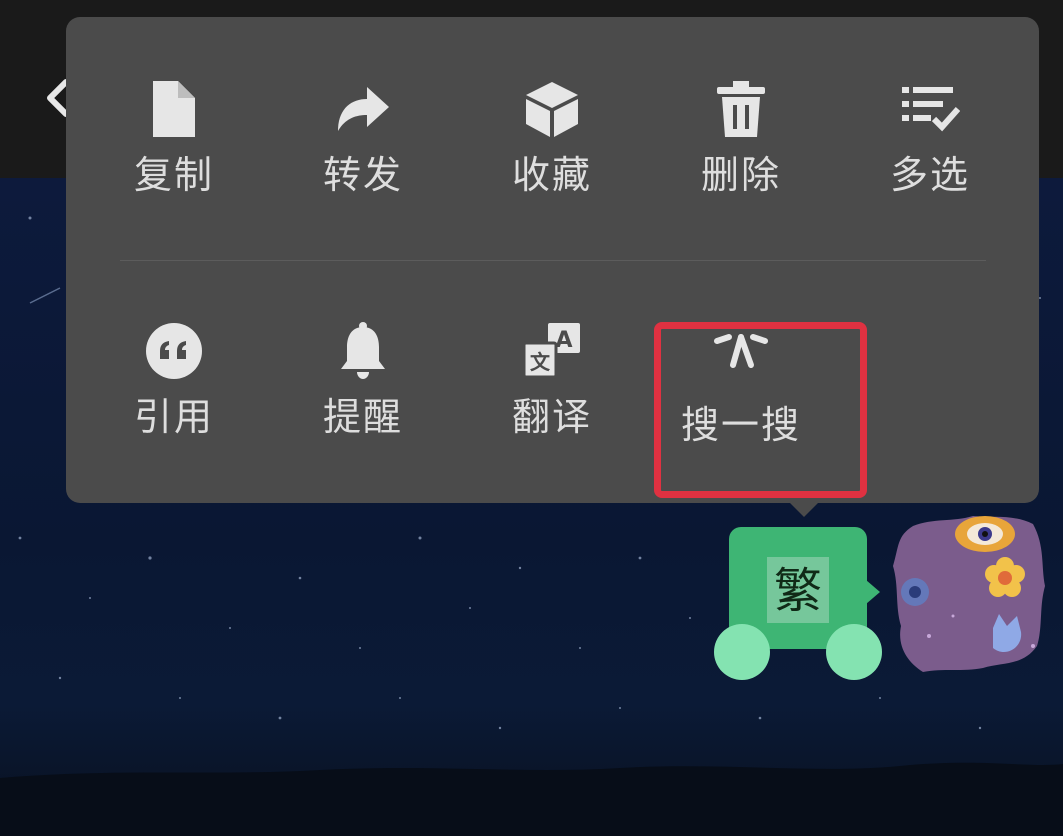  I want to click on menu-item-forward: 转发, so click(363, 154).